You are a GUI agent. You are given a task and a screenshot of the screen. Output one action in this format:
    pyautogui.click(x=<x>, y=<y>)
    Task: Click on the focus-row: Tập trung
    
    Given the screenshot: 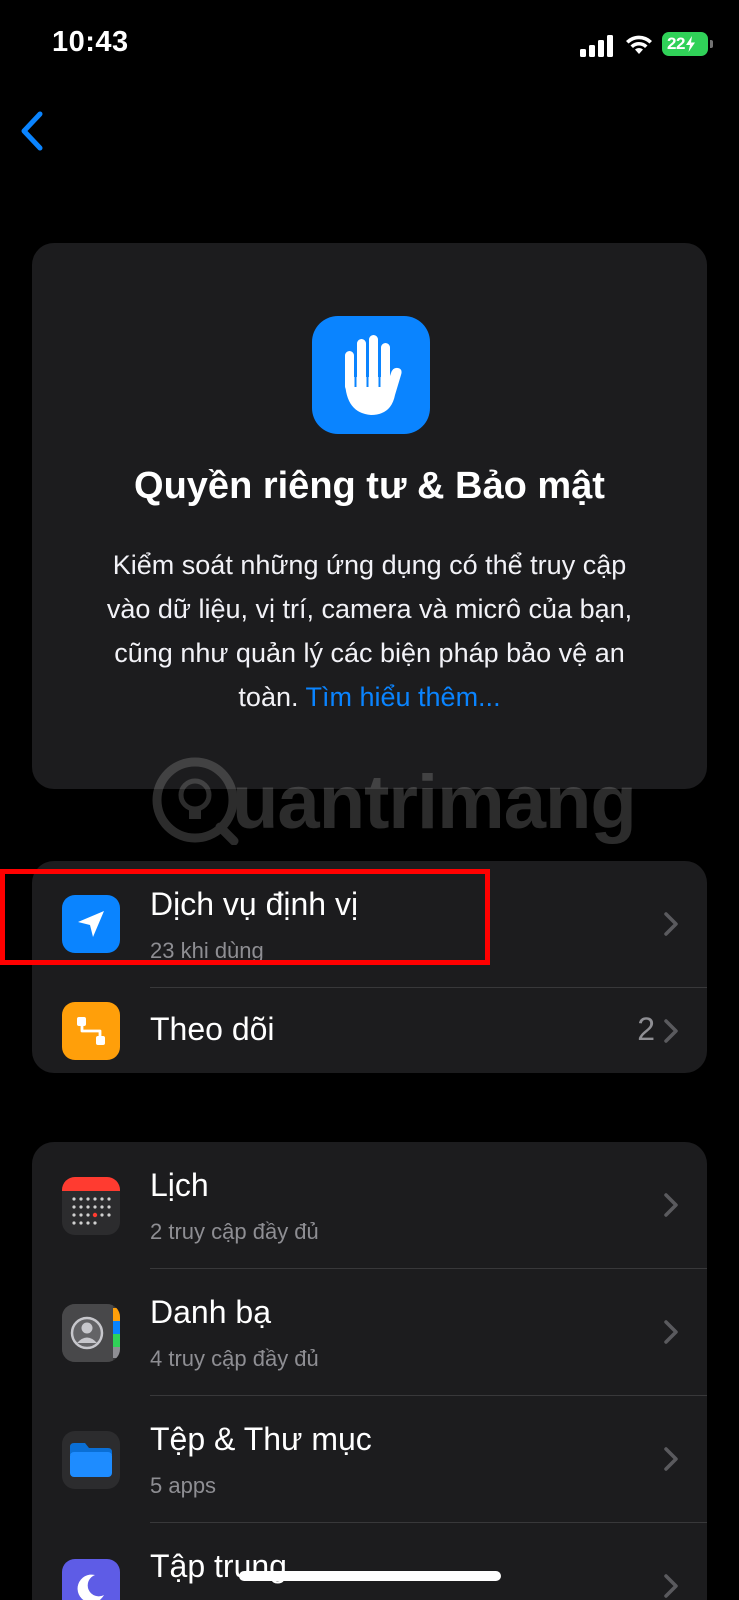 What is the action you would take?
    pyautogui.click(x=369, y=1561)
    